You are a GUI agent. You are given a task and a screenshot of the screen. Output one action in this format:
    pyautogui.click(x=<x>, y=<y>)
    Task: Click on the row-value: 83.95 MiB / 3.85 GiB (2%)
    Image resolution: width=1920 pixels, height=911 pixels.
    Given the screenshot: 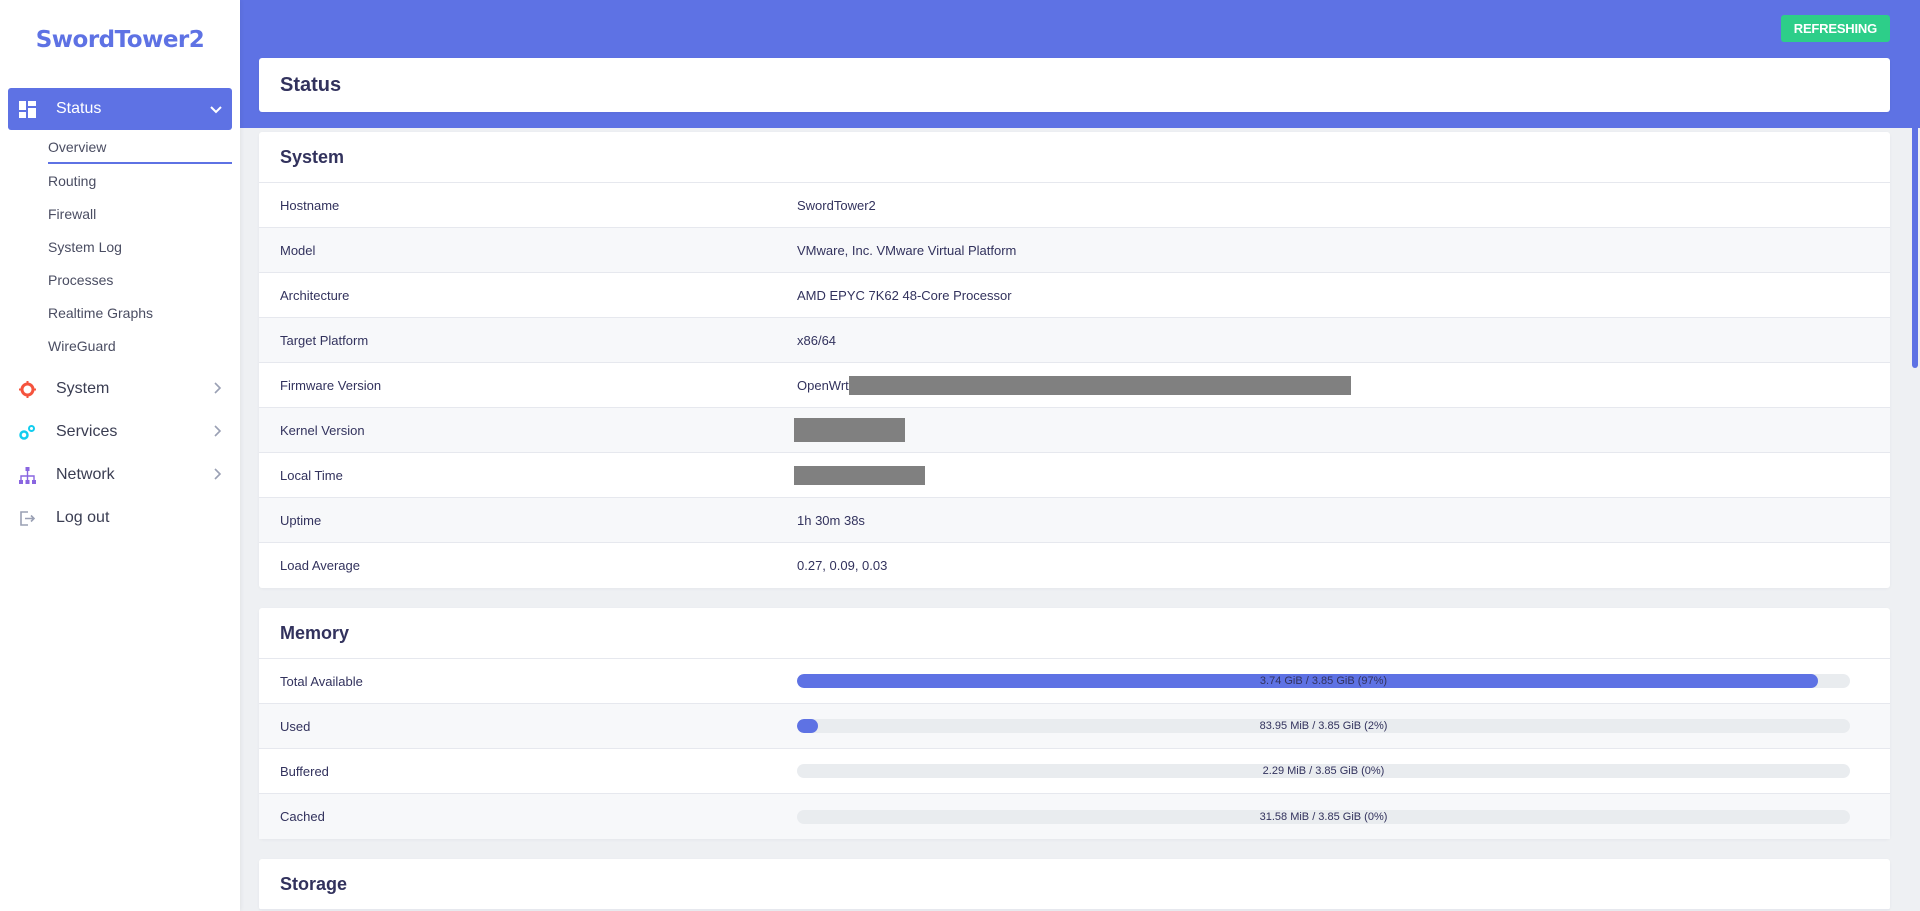 What is the action you would take?
    pyautogui.click(x=1343, y=726)
    